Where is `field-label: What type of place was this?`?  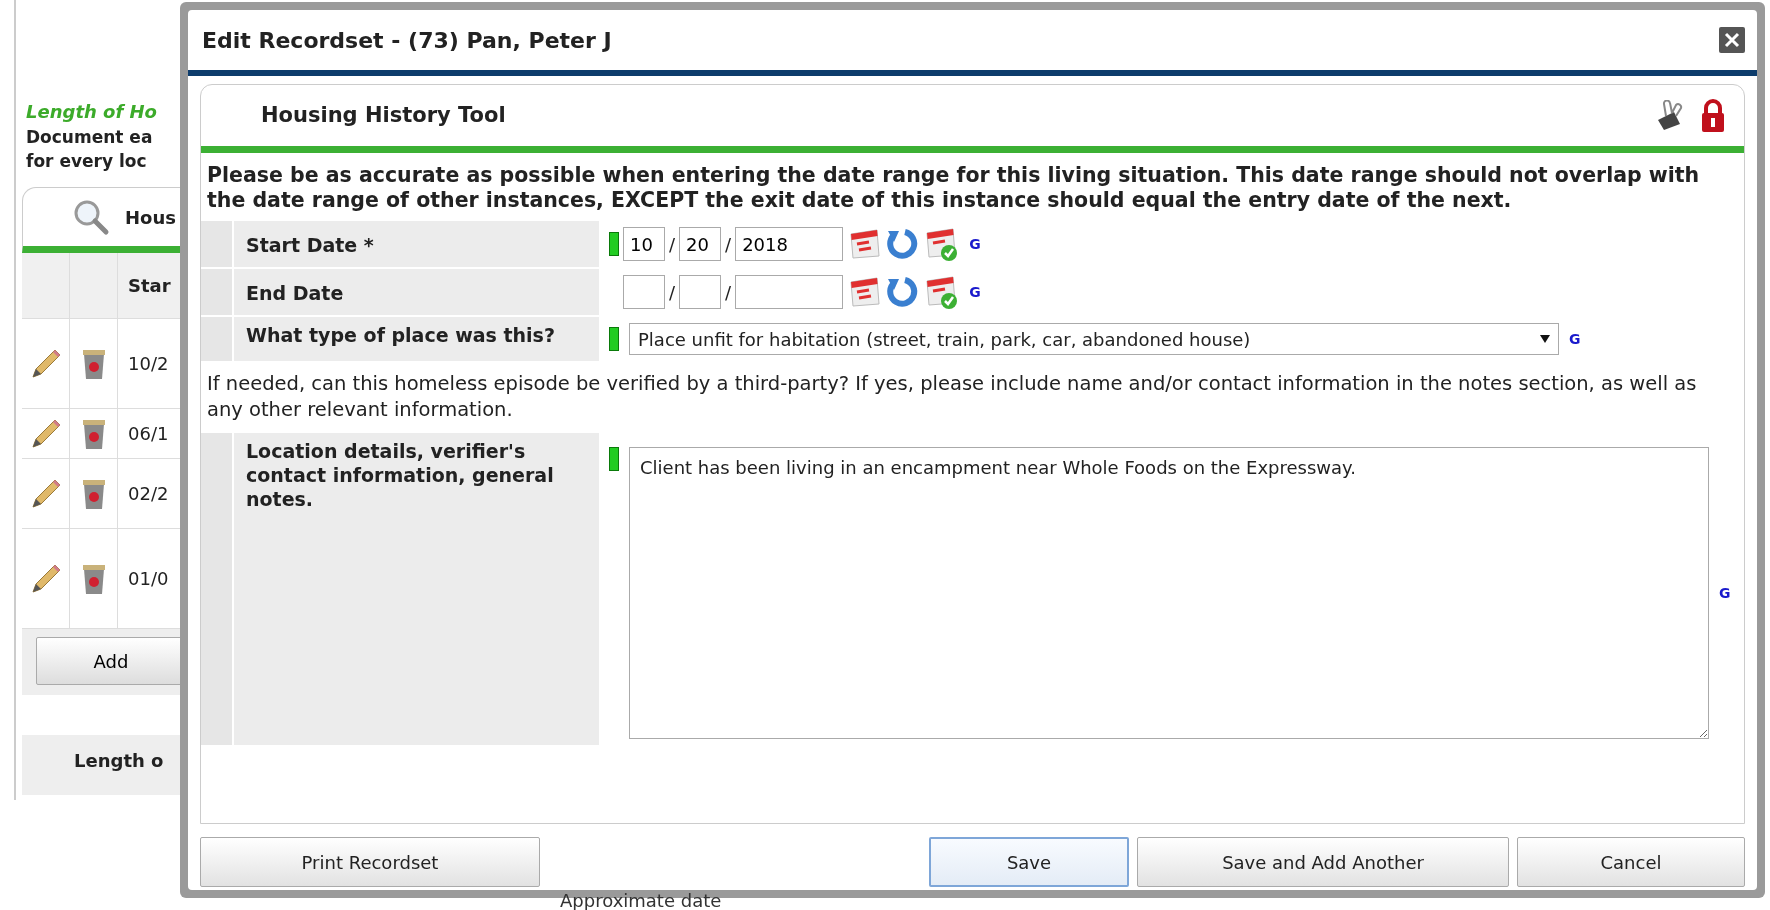
field-label: What type of place was this? is located at coordinates (416, 339).